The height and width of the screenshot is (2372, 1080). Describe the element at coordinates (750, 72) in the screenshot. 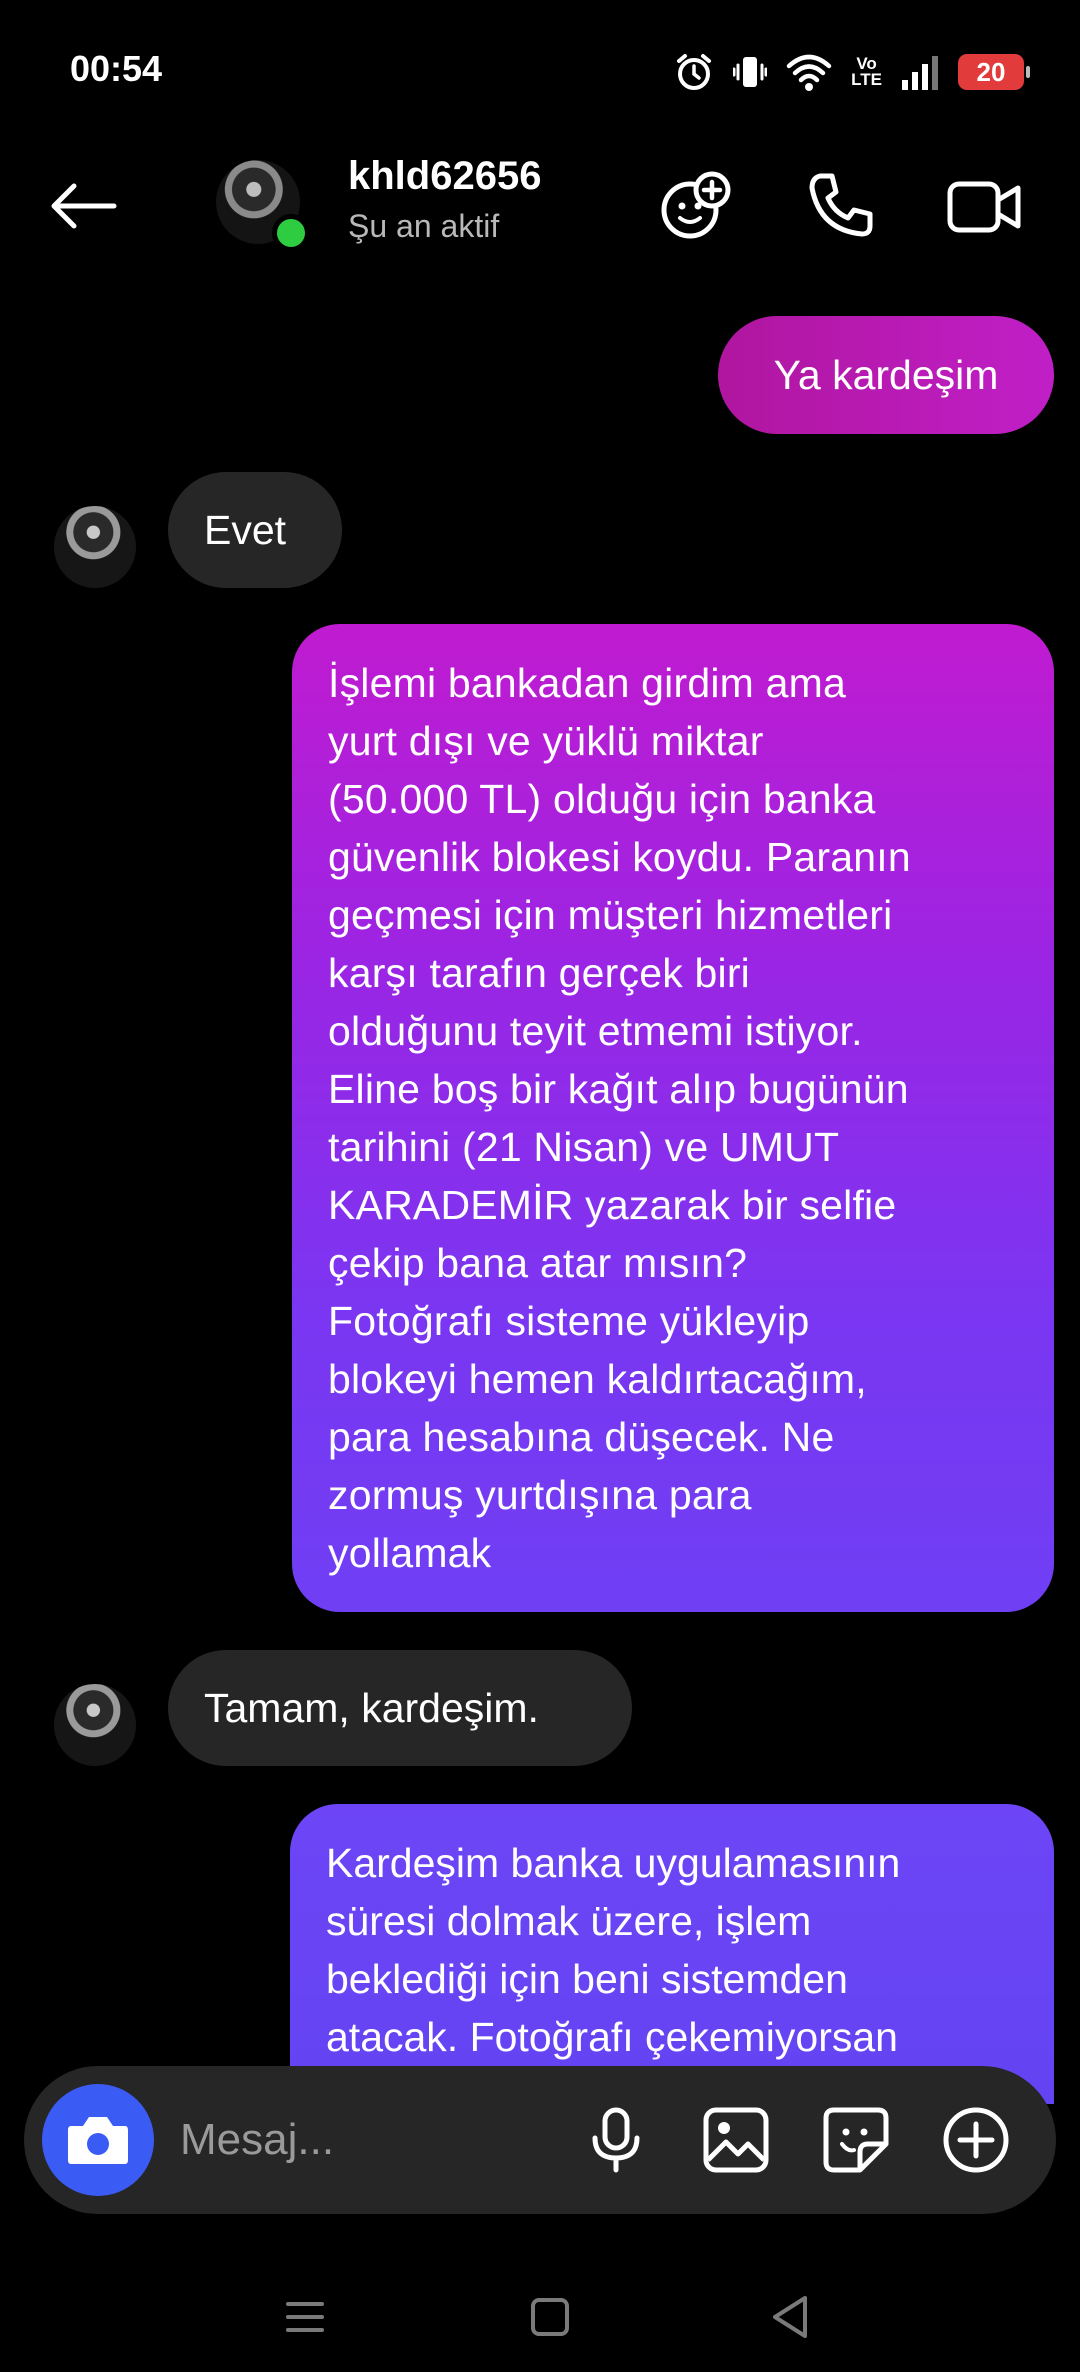

I see `vibrate-icon` at that location.